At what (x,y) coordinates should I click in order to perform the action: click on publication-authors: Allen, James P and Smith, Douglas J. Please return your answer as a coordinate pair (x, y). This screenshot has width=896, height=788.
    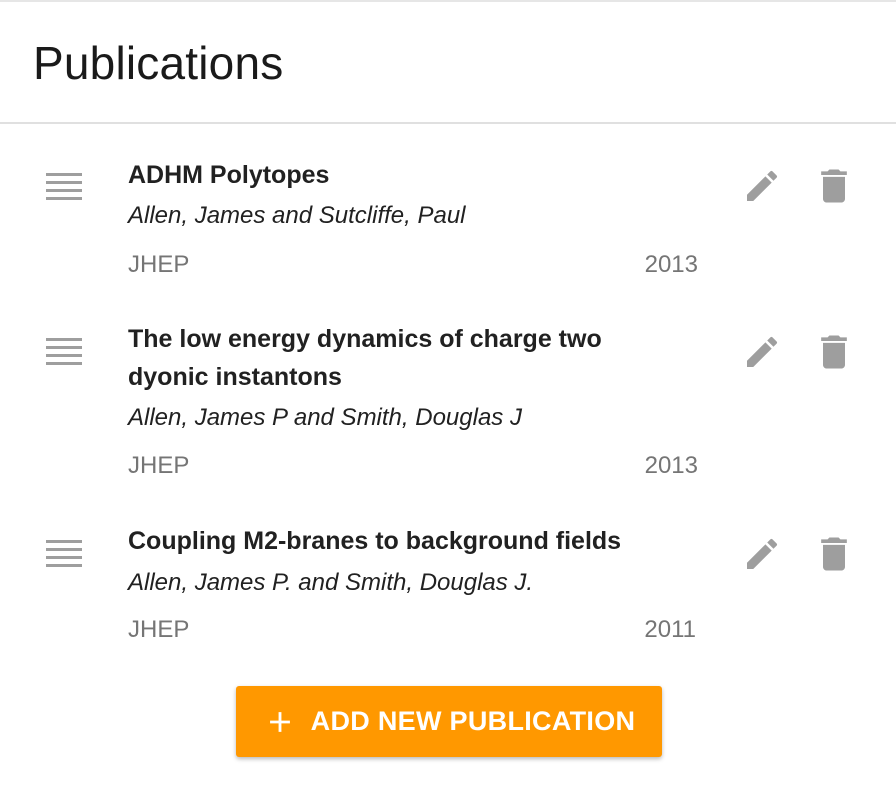
    Looking at the image, I should click on (325, 417).